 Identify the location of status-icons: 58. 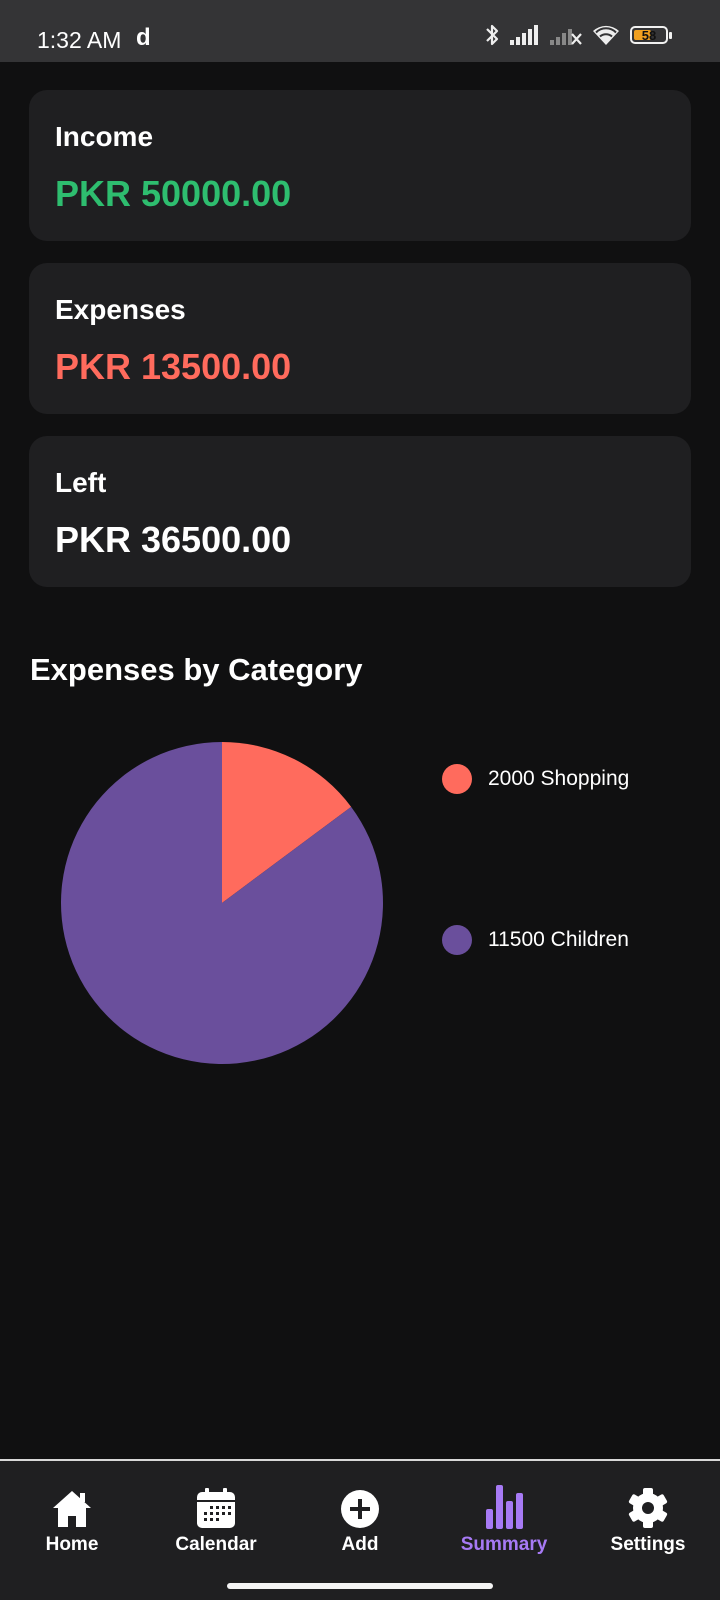
(578, 35).